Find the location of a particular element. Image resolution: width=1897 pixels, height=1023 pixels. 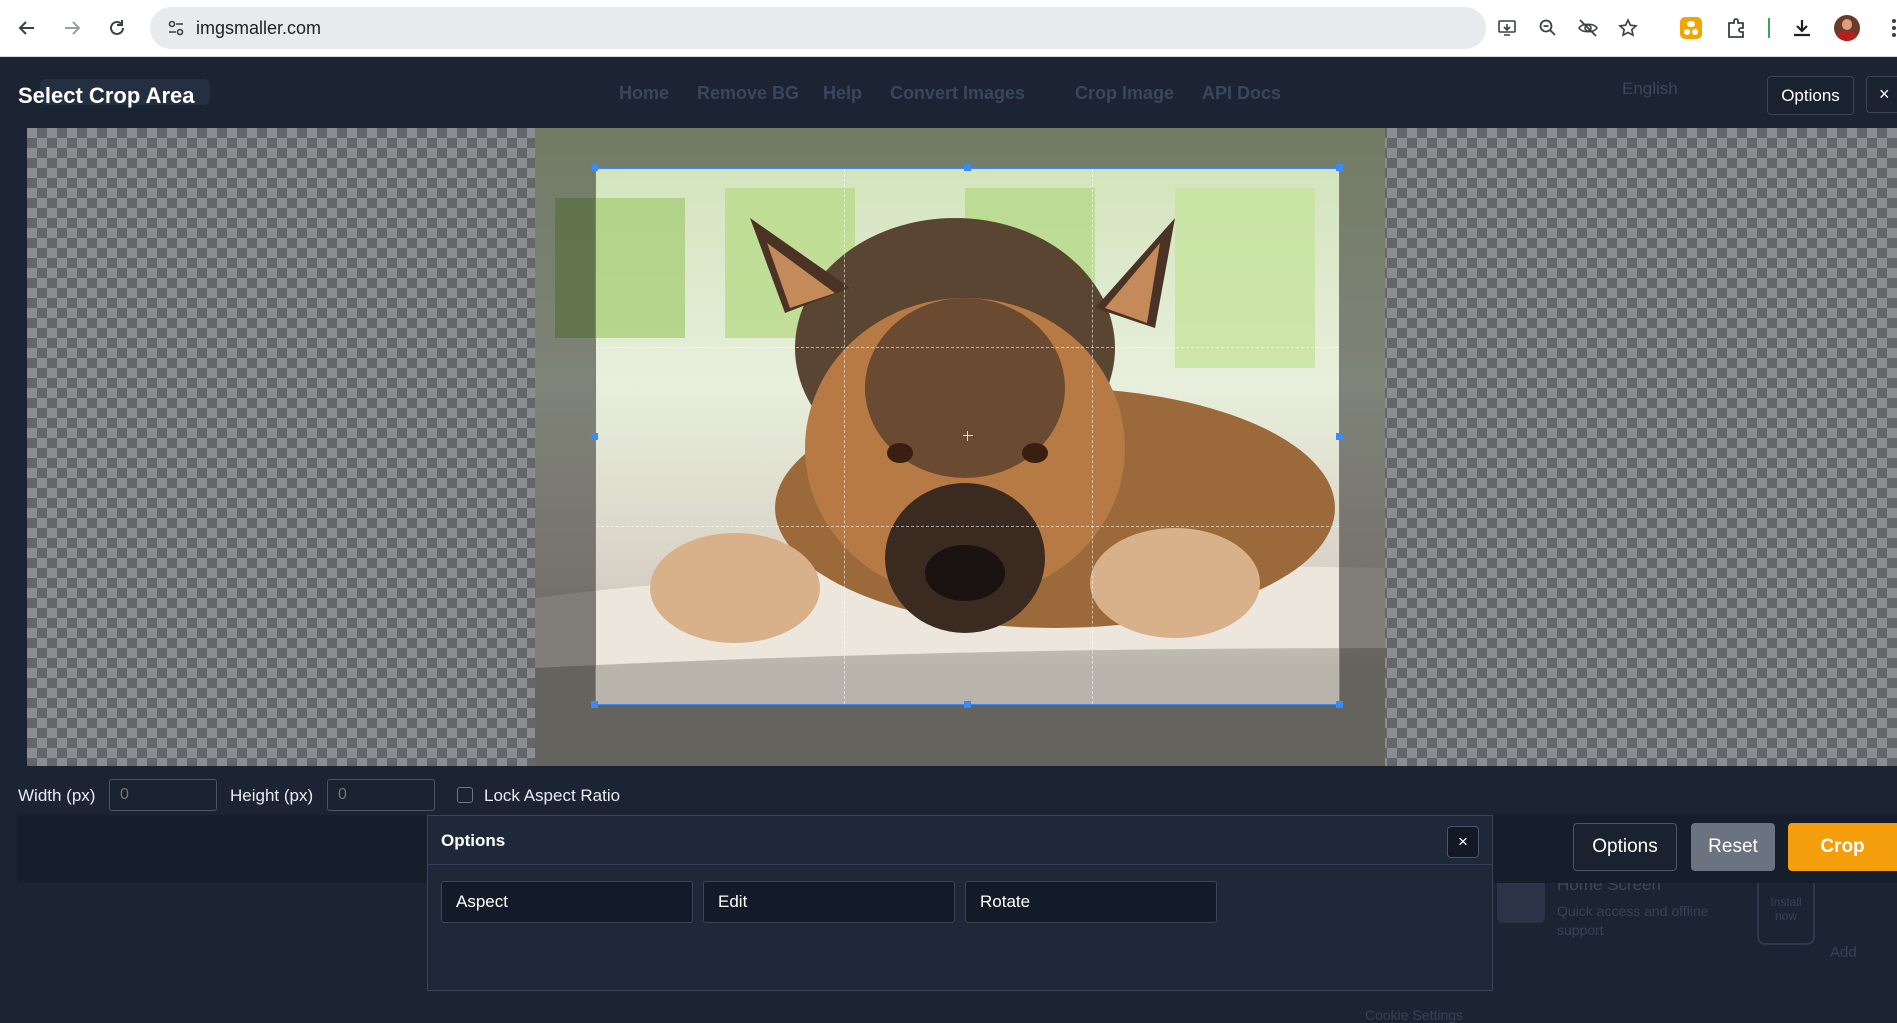

address-bar: imgsmaller.com is located at coordinates (894, 28).